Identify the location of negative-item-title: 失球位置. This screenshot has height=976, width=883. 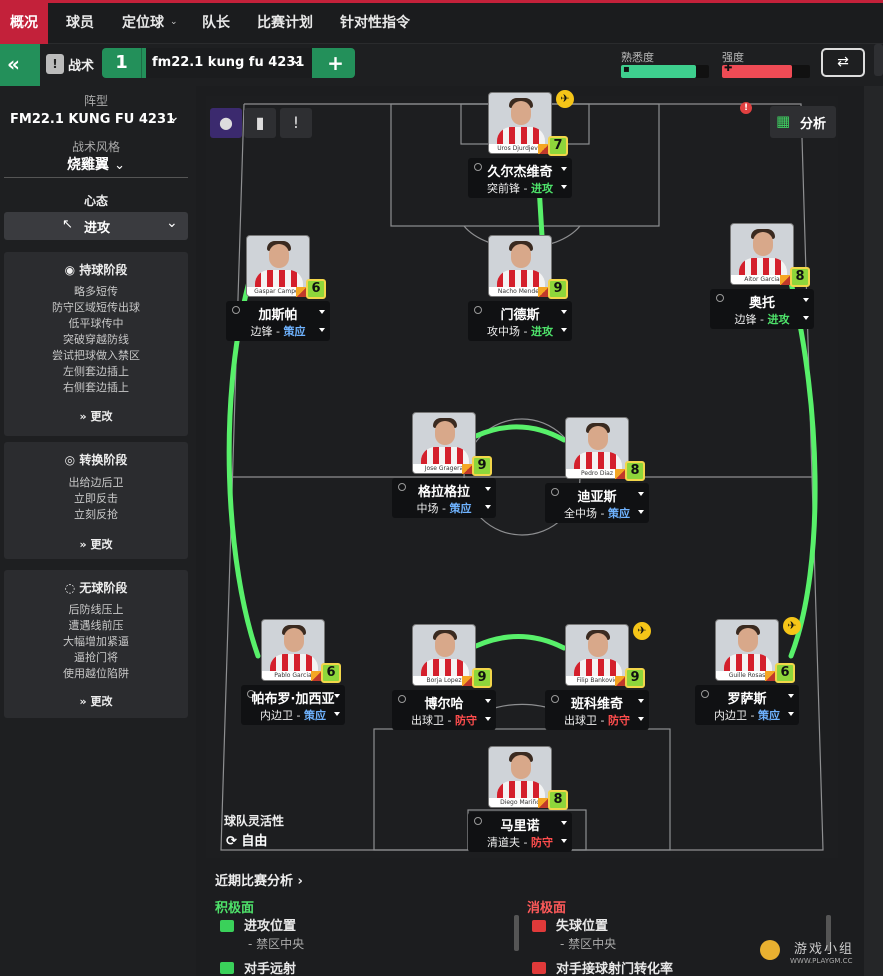
(582, 926).